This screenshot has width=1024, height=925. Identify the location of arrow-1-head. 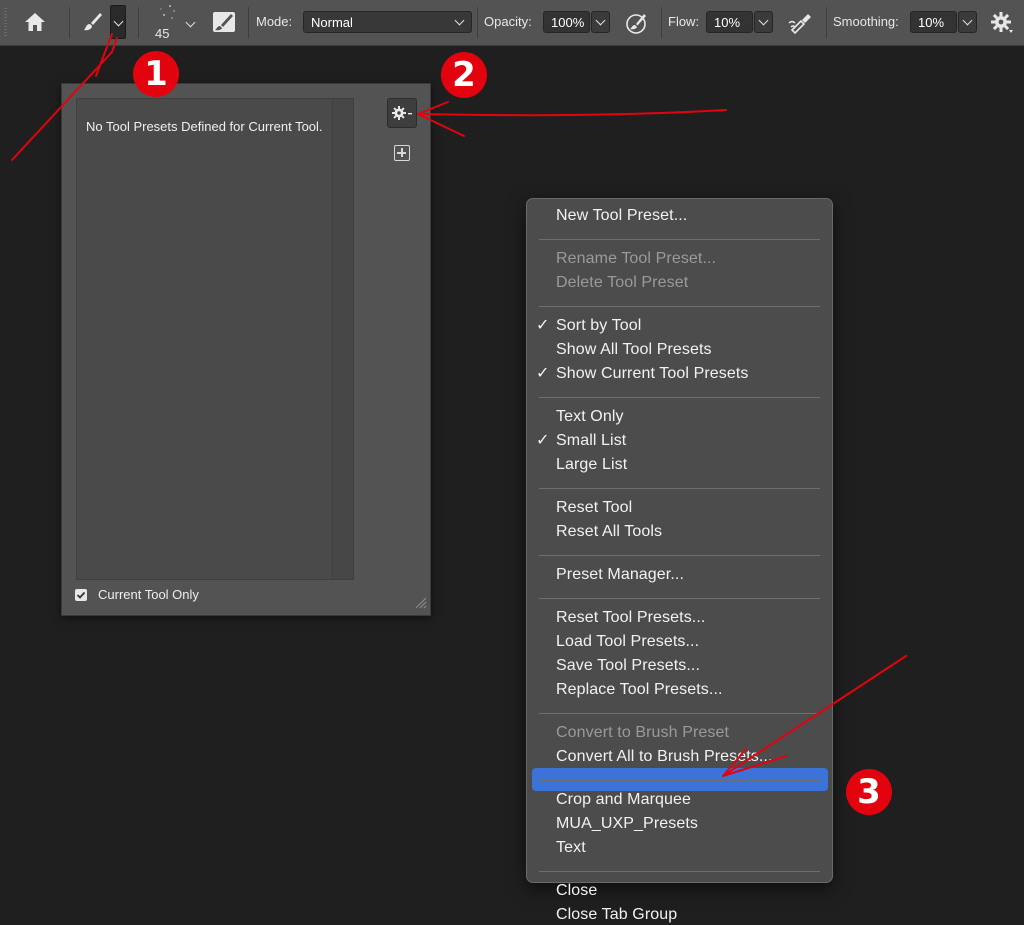
(114, 45).